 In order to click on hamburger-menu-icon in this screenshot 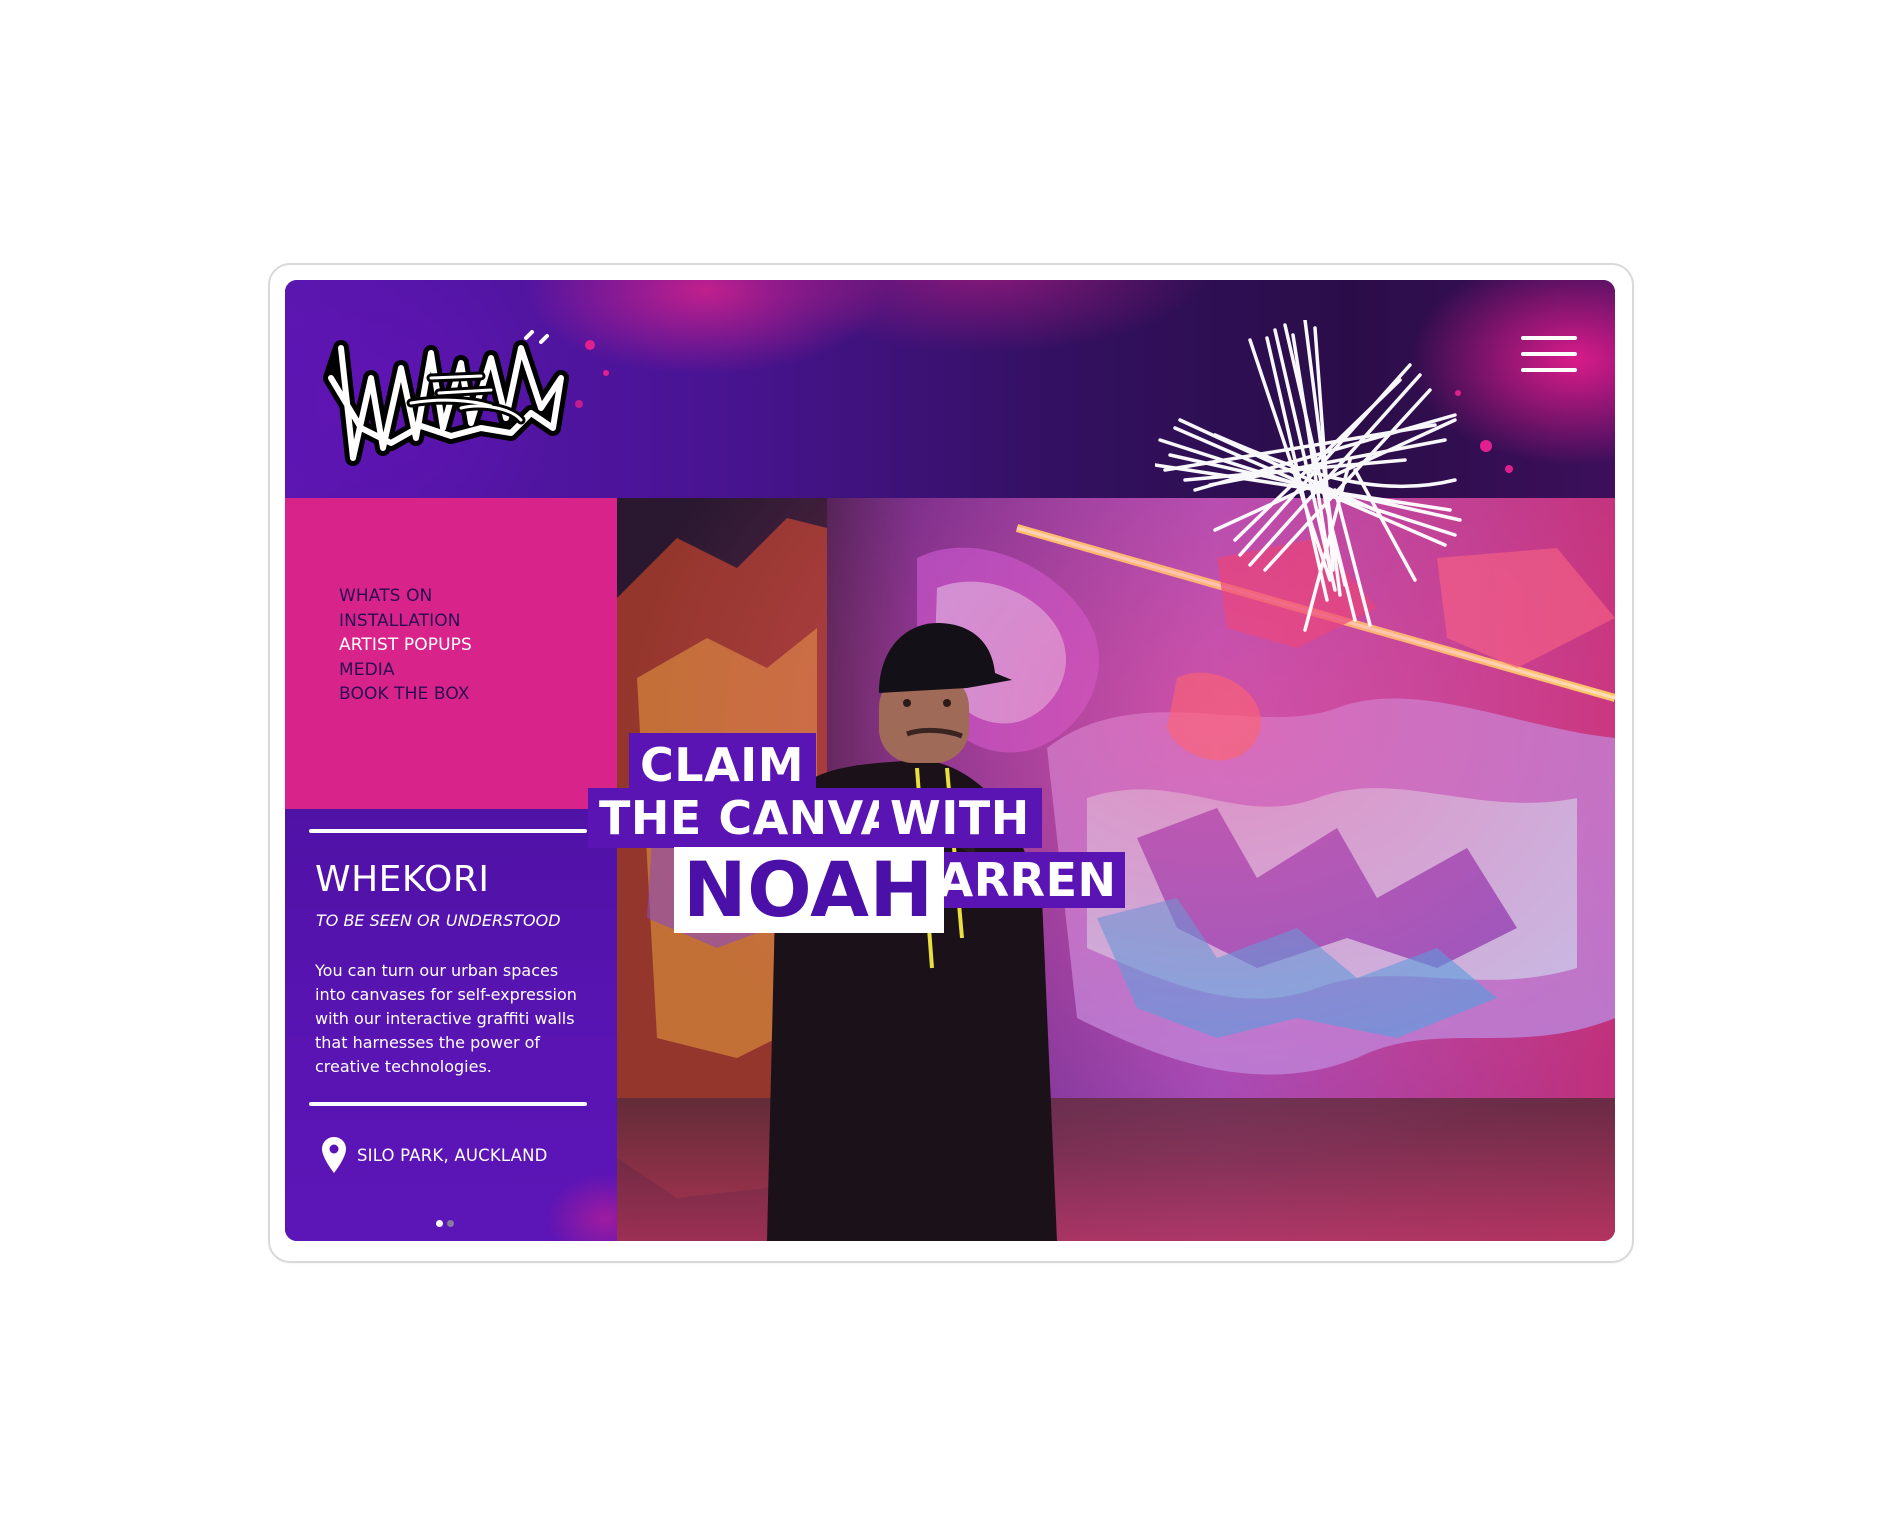, I will do `click(1549, 356)`.